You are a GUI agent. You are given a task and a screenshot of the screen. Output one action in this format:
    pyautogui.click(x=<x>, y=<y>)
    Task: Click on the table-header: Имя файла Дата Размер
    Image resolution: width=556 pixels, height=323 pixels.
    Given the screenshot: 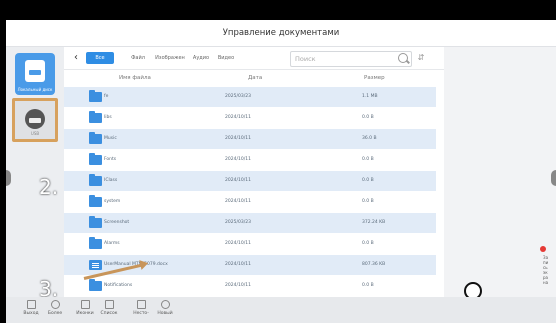 What is the action you would take?
    pyautogui.click(x=254, y=78)
    